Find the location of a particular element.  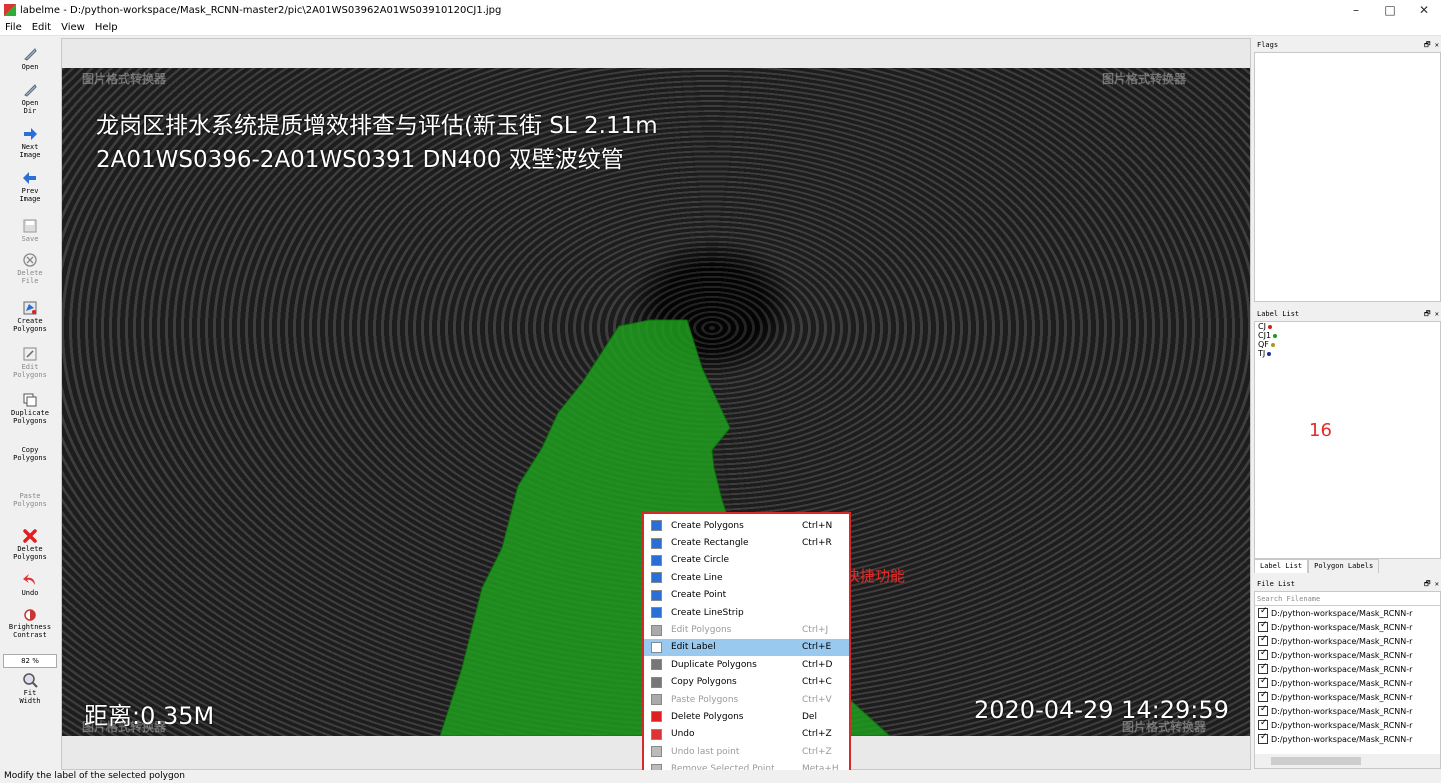

undo-button: Undo is located at coordinates (30, 584).